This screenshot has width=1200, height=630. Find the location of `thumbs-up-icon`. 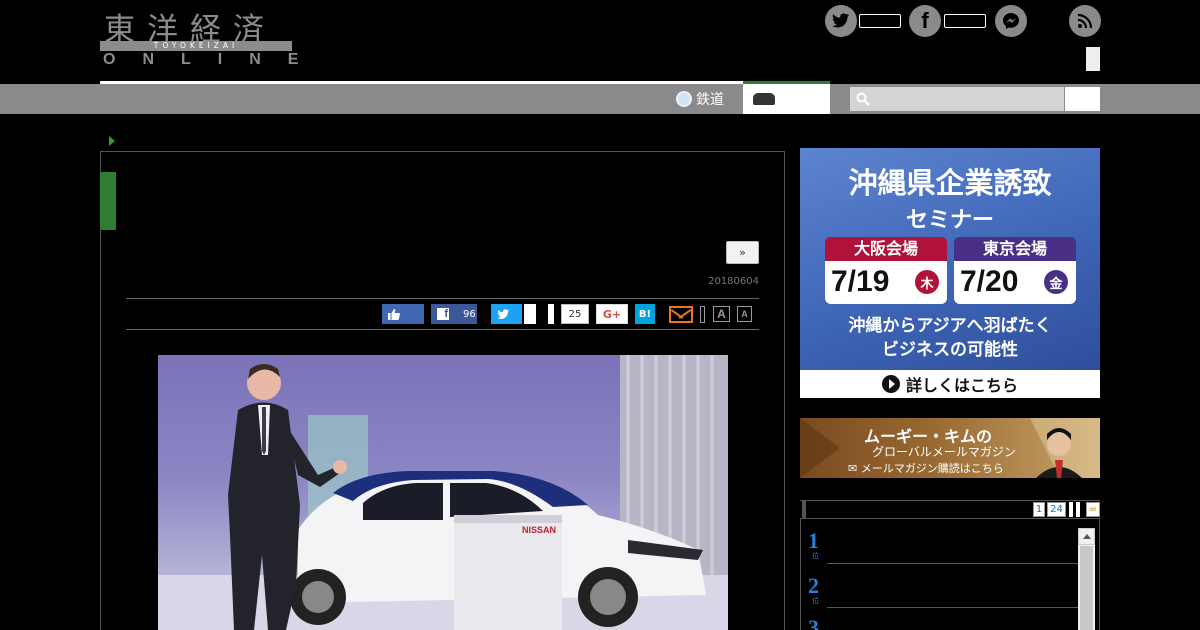

thumbs-up-icon is located at coordinates (394, 314).